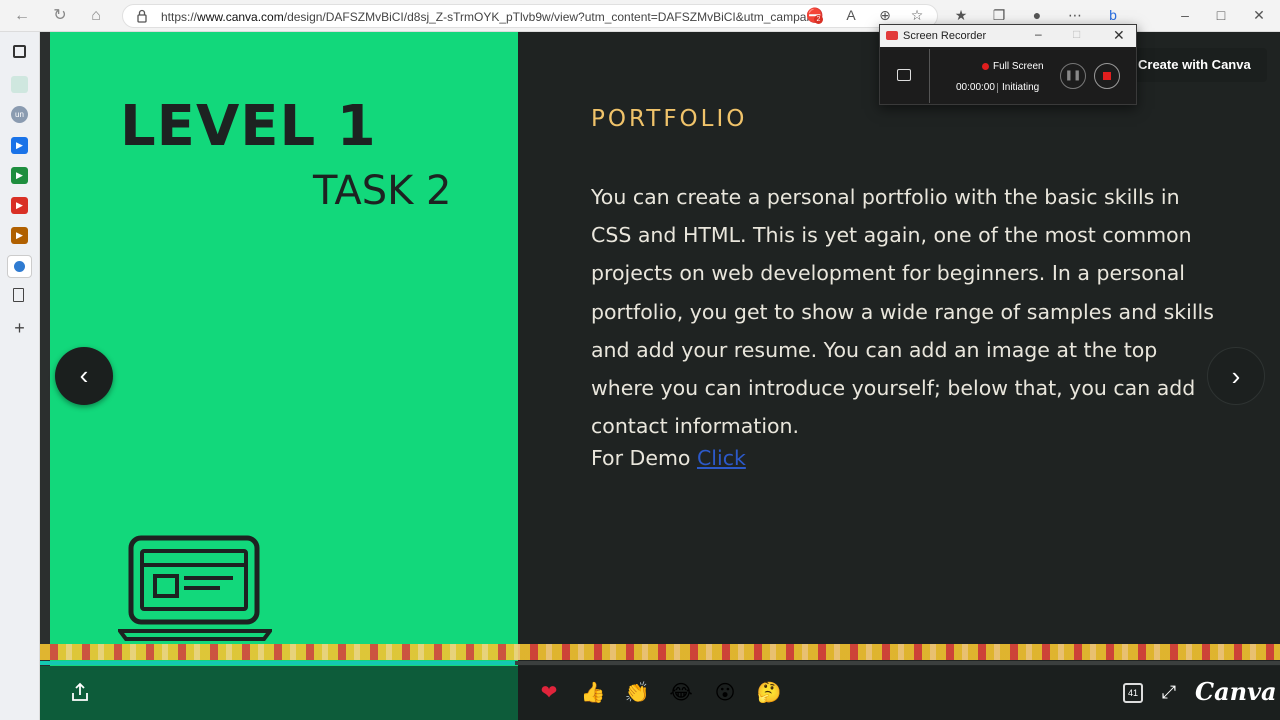 Image resolution: width=1280 pixels, height=720 pixels. What do you see at coordinates (593, 693) in the screenshot?
I see `thumbs-up-icon: 👍` at bounding box center [593, 693].